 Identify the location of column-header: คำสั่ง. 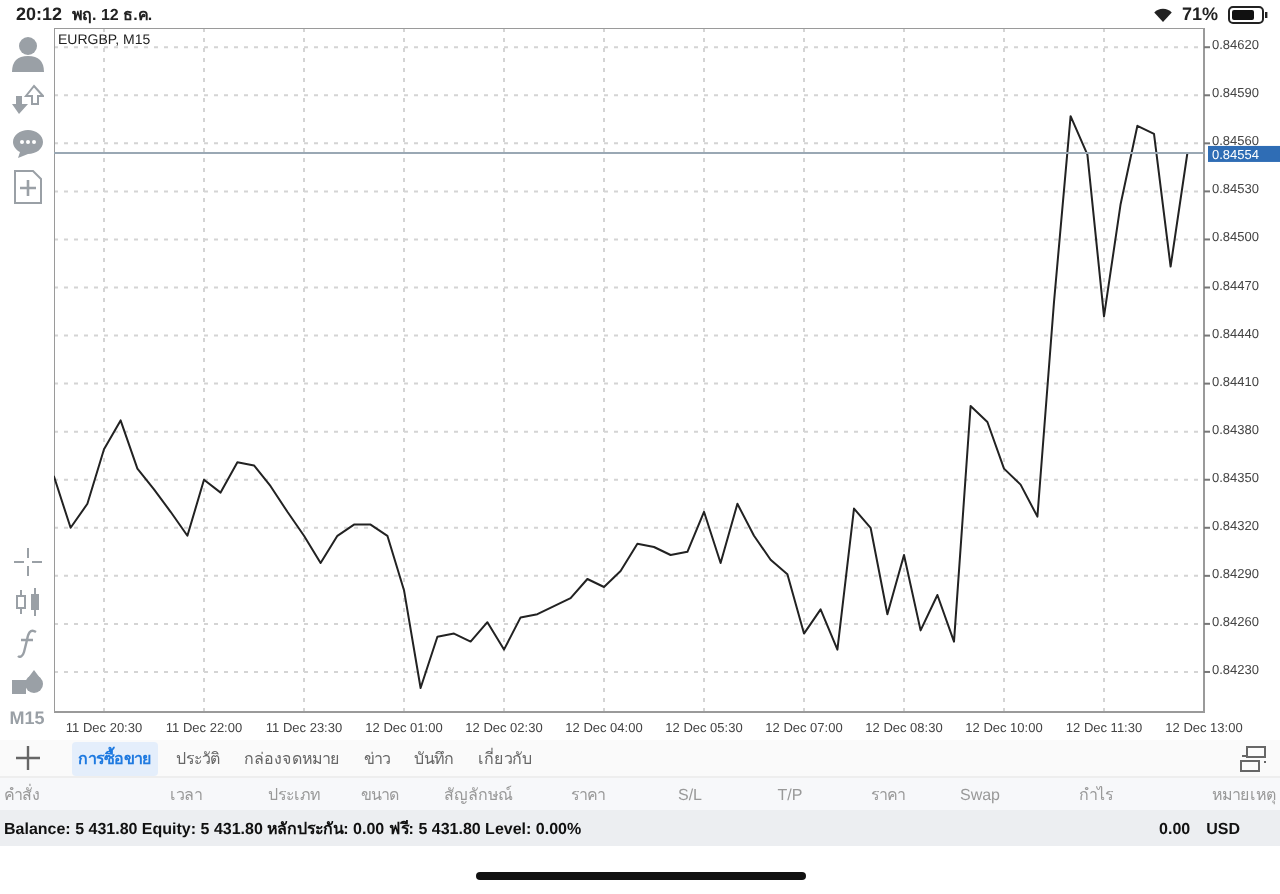
(22, 794).